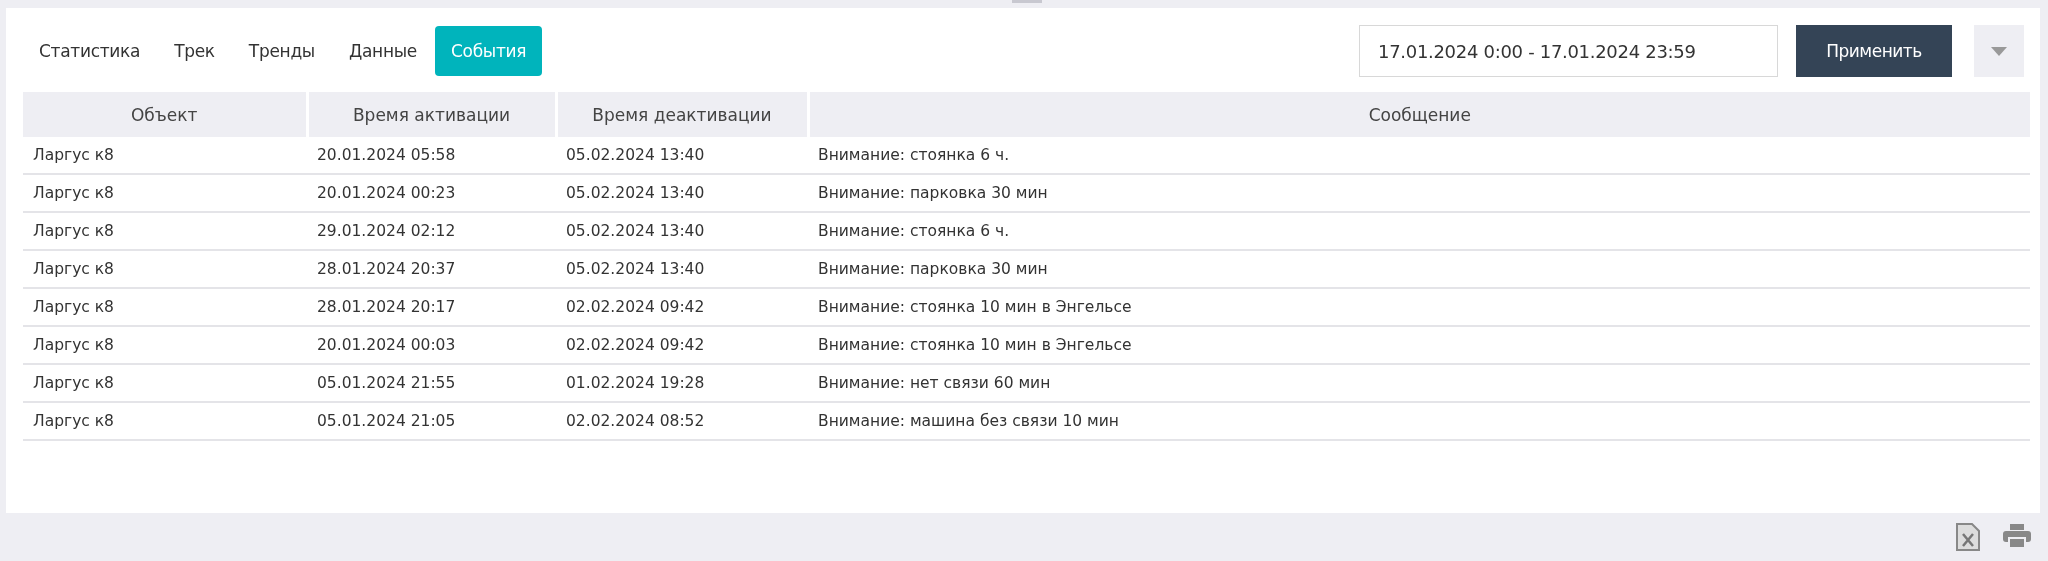 Image resolution: width=2048 pixels, height=561 pixels. I want to click on print-icon, so click(2017, 536).